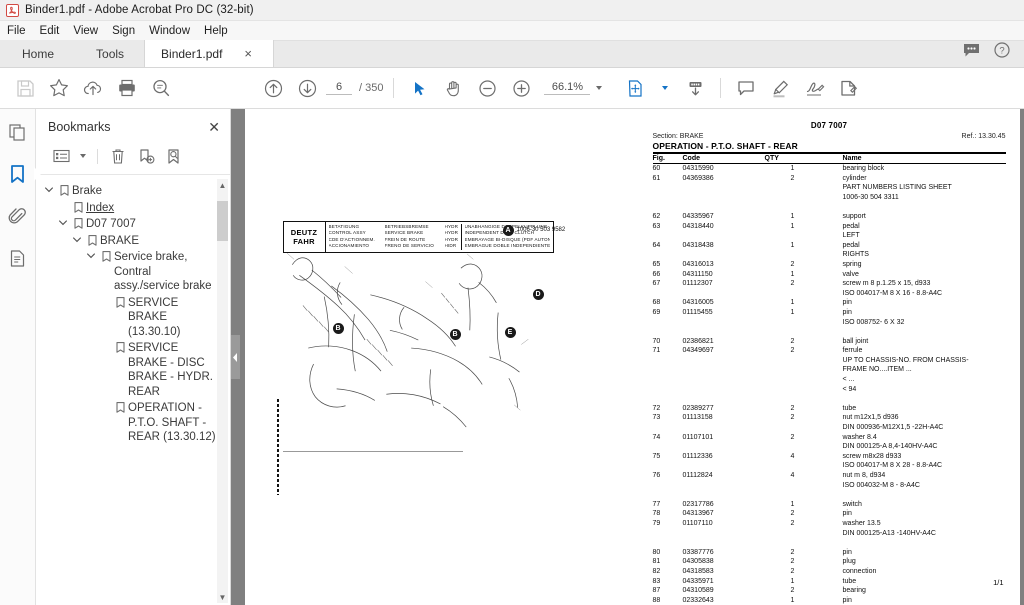 The image size is (1024, 605). I want to click on table-row-spacer, so click(829, 543).